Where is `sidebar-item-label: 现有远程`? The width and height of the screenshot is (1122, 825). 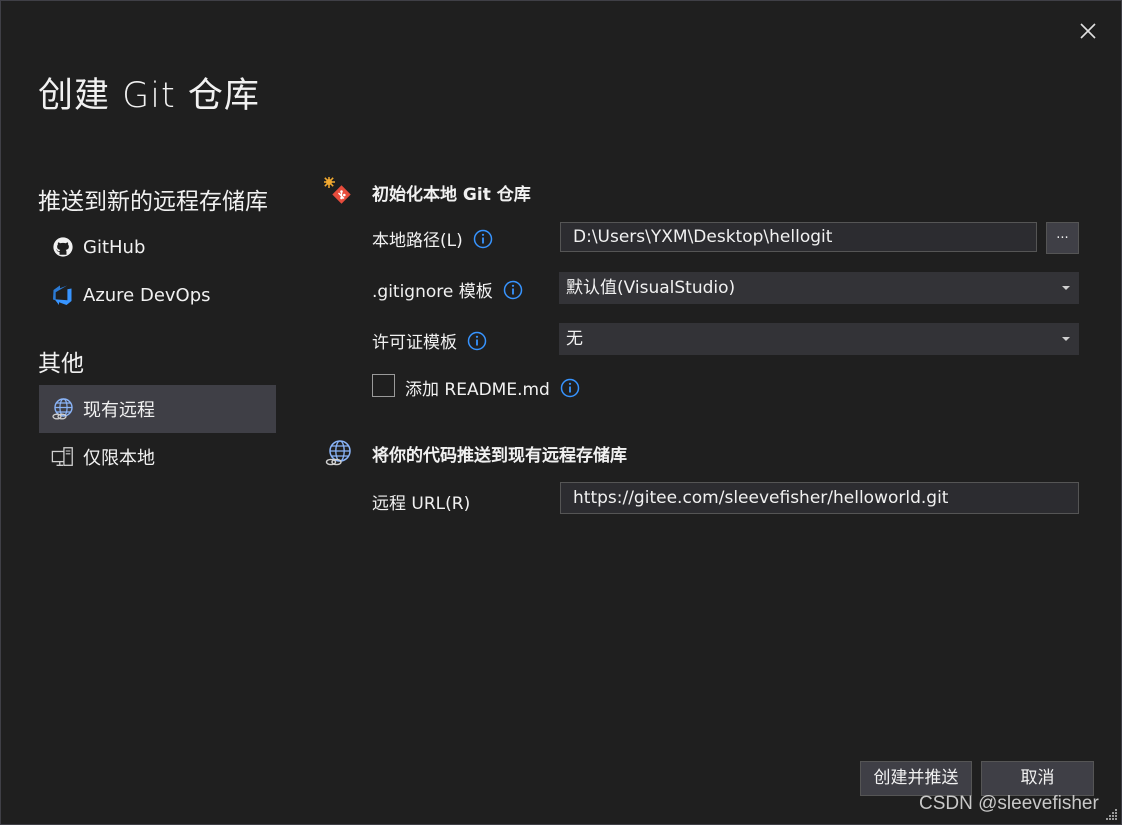 sidebar-item-label: 现有远程 is located at coordinates (119, 410).